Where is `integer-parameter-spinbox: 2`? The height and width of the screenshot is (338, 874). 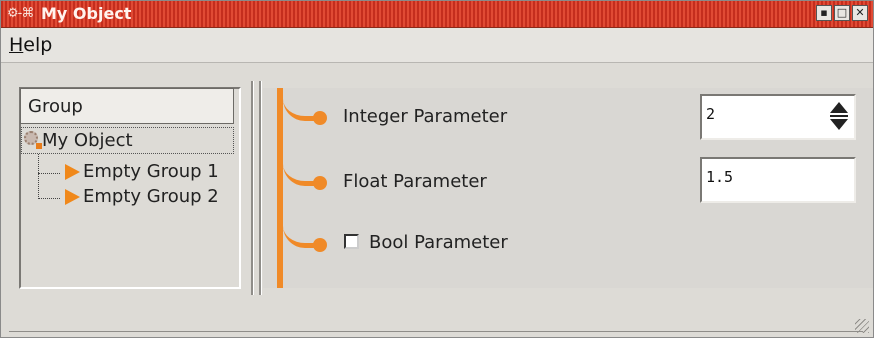 integer-parameter-spinbox: 2 is located at coordinates (778, 117).